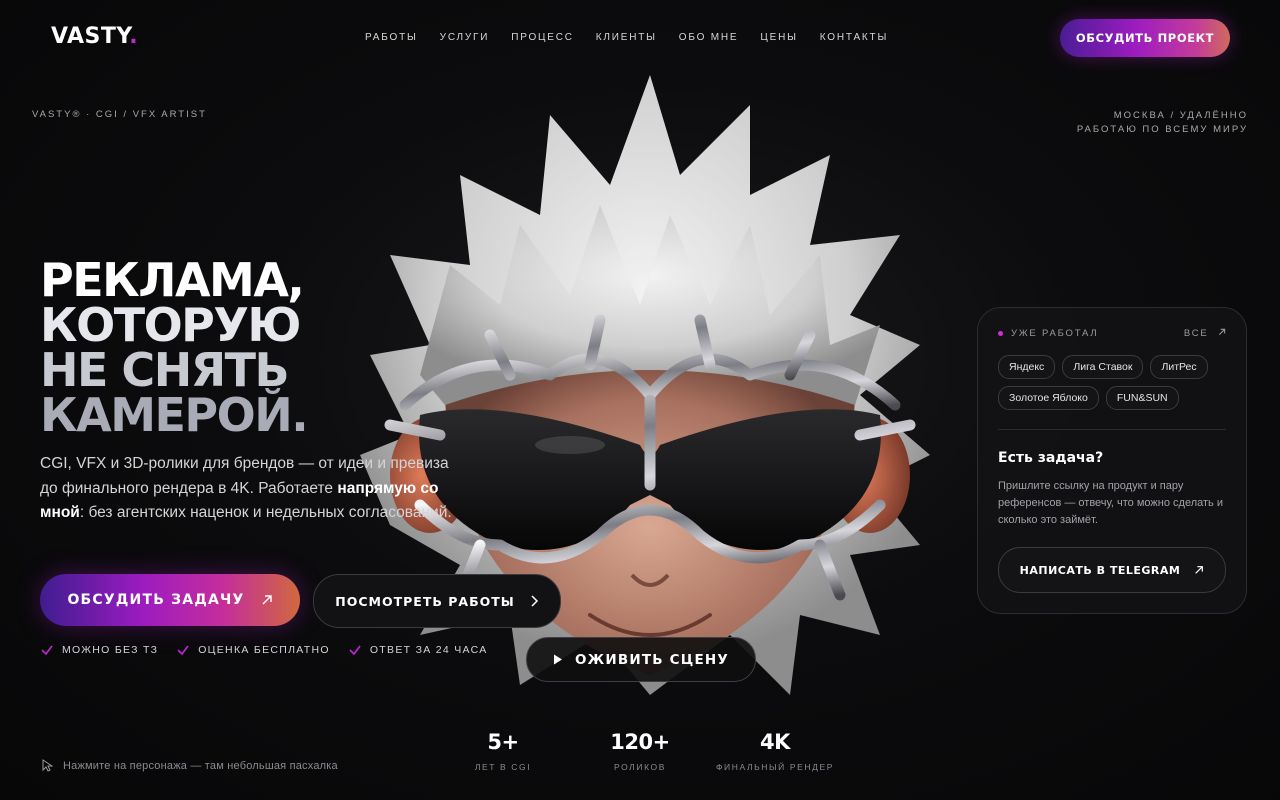  I want to click on divider, so click(1112, 429).